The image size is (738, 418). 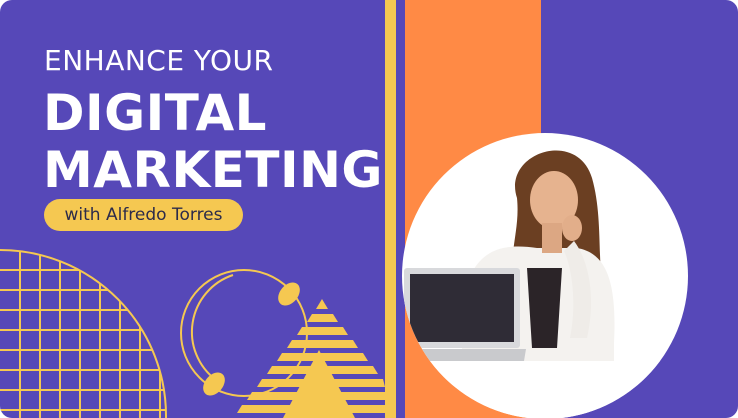 I want to click on inner-arc, so click(x=212, y=327).